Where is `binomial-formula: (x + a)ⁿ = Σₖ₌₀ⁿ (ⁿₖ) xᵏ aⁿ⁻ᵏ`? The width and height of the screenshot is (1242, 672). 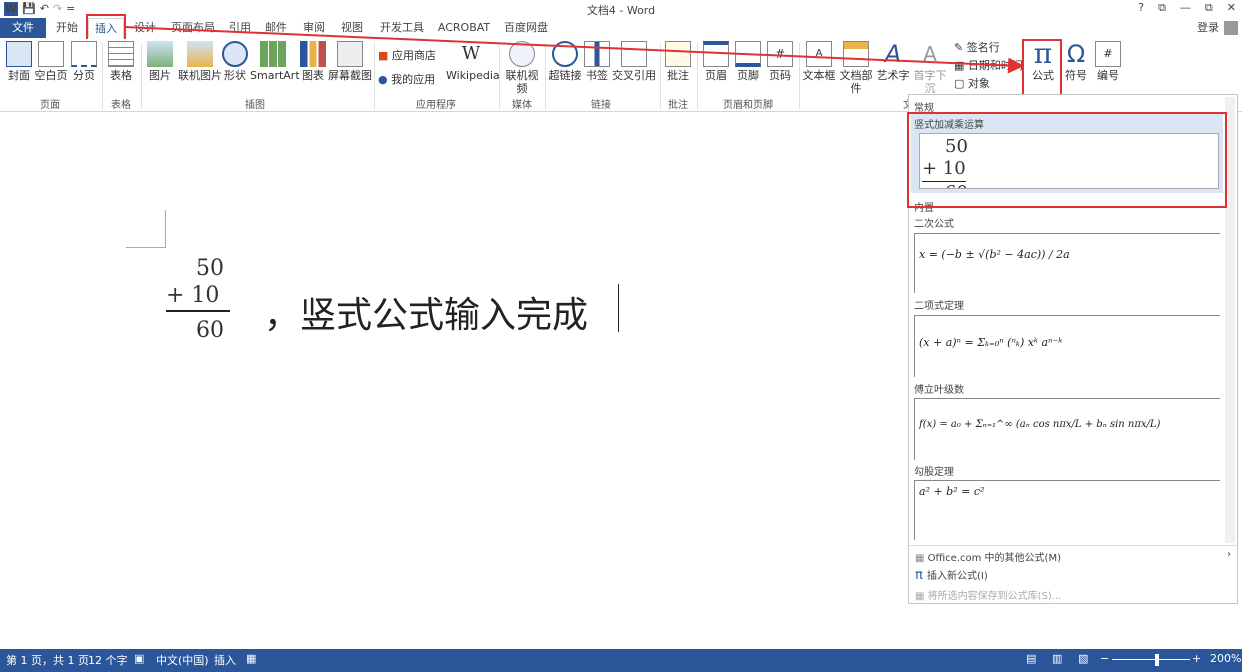 binomial-formula: (x + a)ⁿ = Σₖ₌₀ⁿ (ⁿₖ) xᵏ aⁿ⁻ᵏ is located at coordinates (1067, 346).